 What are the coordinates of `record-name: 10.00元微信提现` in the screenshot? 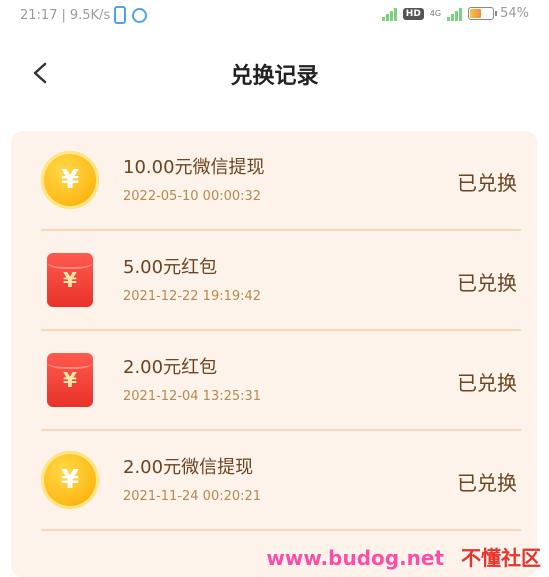 It's located at (194, 167).